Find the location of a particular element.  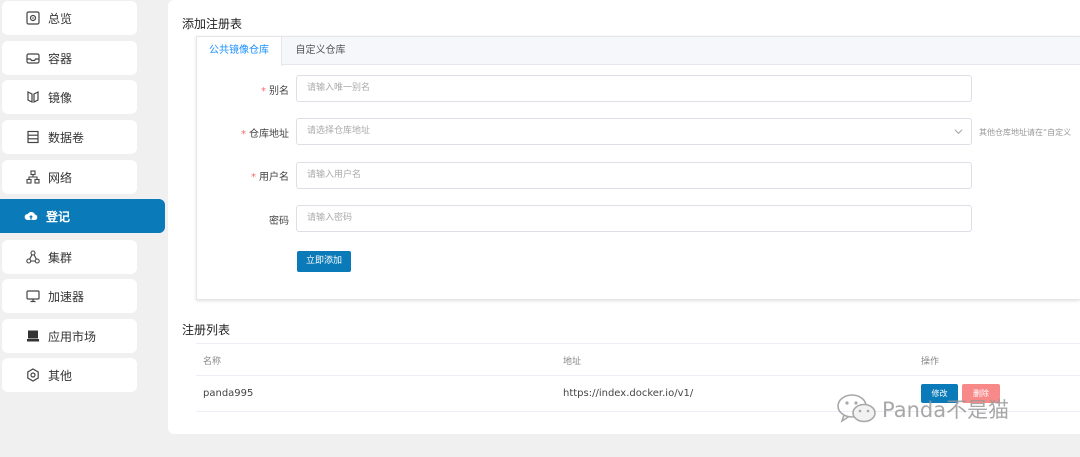

overview-icon is located at coordinates (33, 18).